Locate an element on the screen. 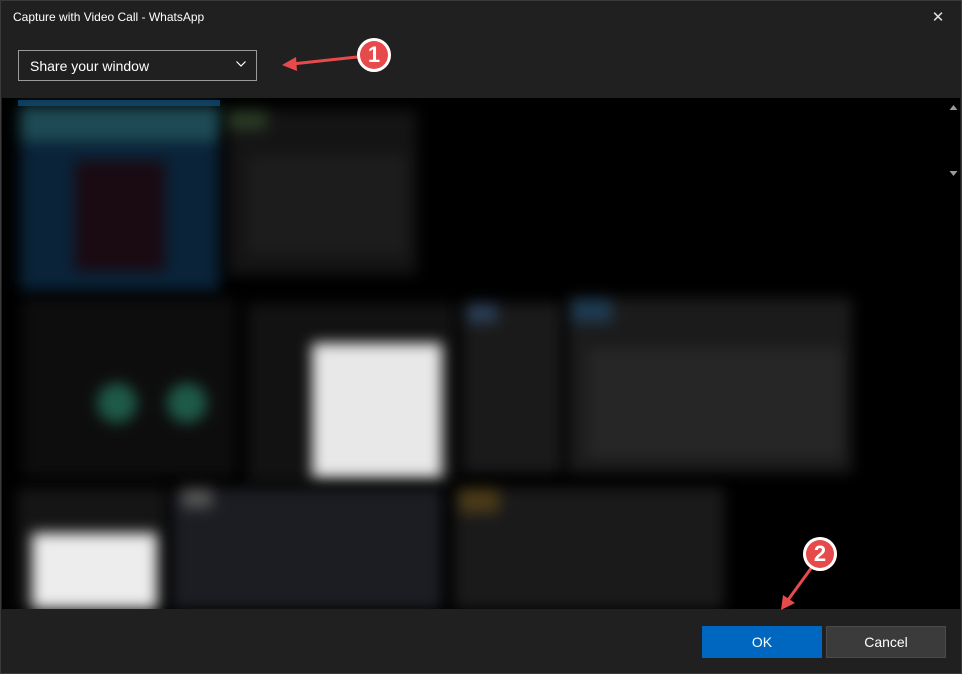  annotation-badge-1: 1 is located at coordinates (374, 55).